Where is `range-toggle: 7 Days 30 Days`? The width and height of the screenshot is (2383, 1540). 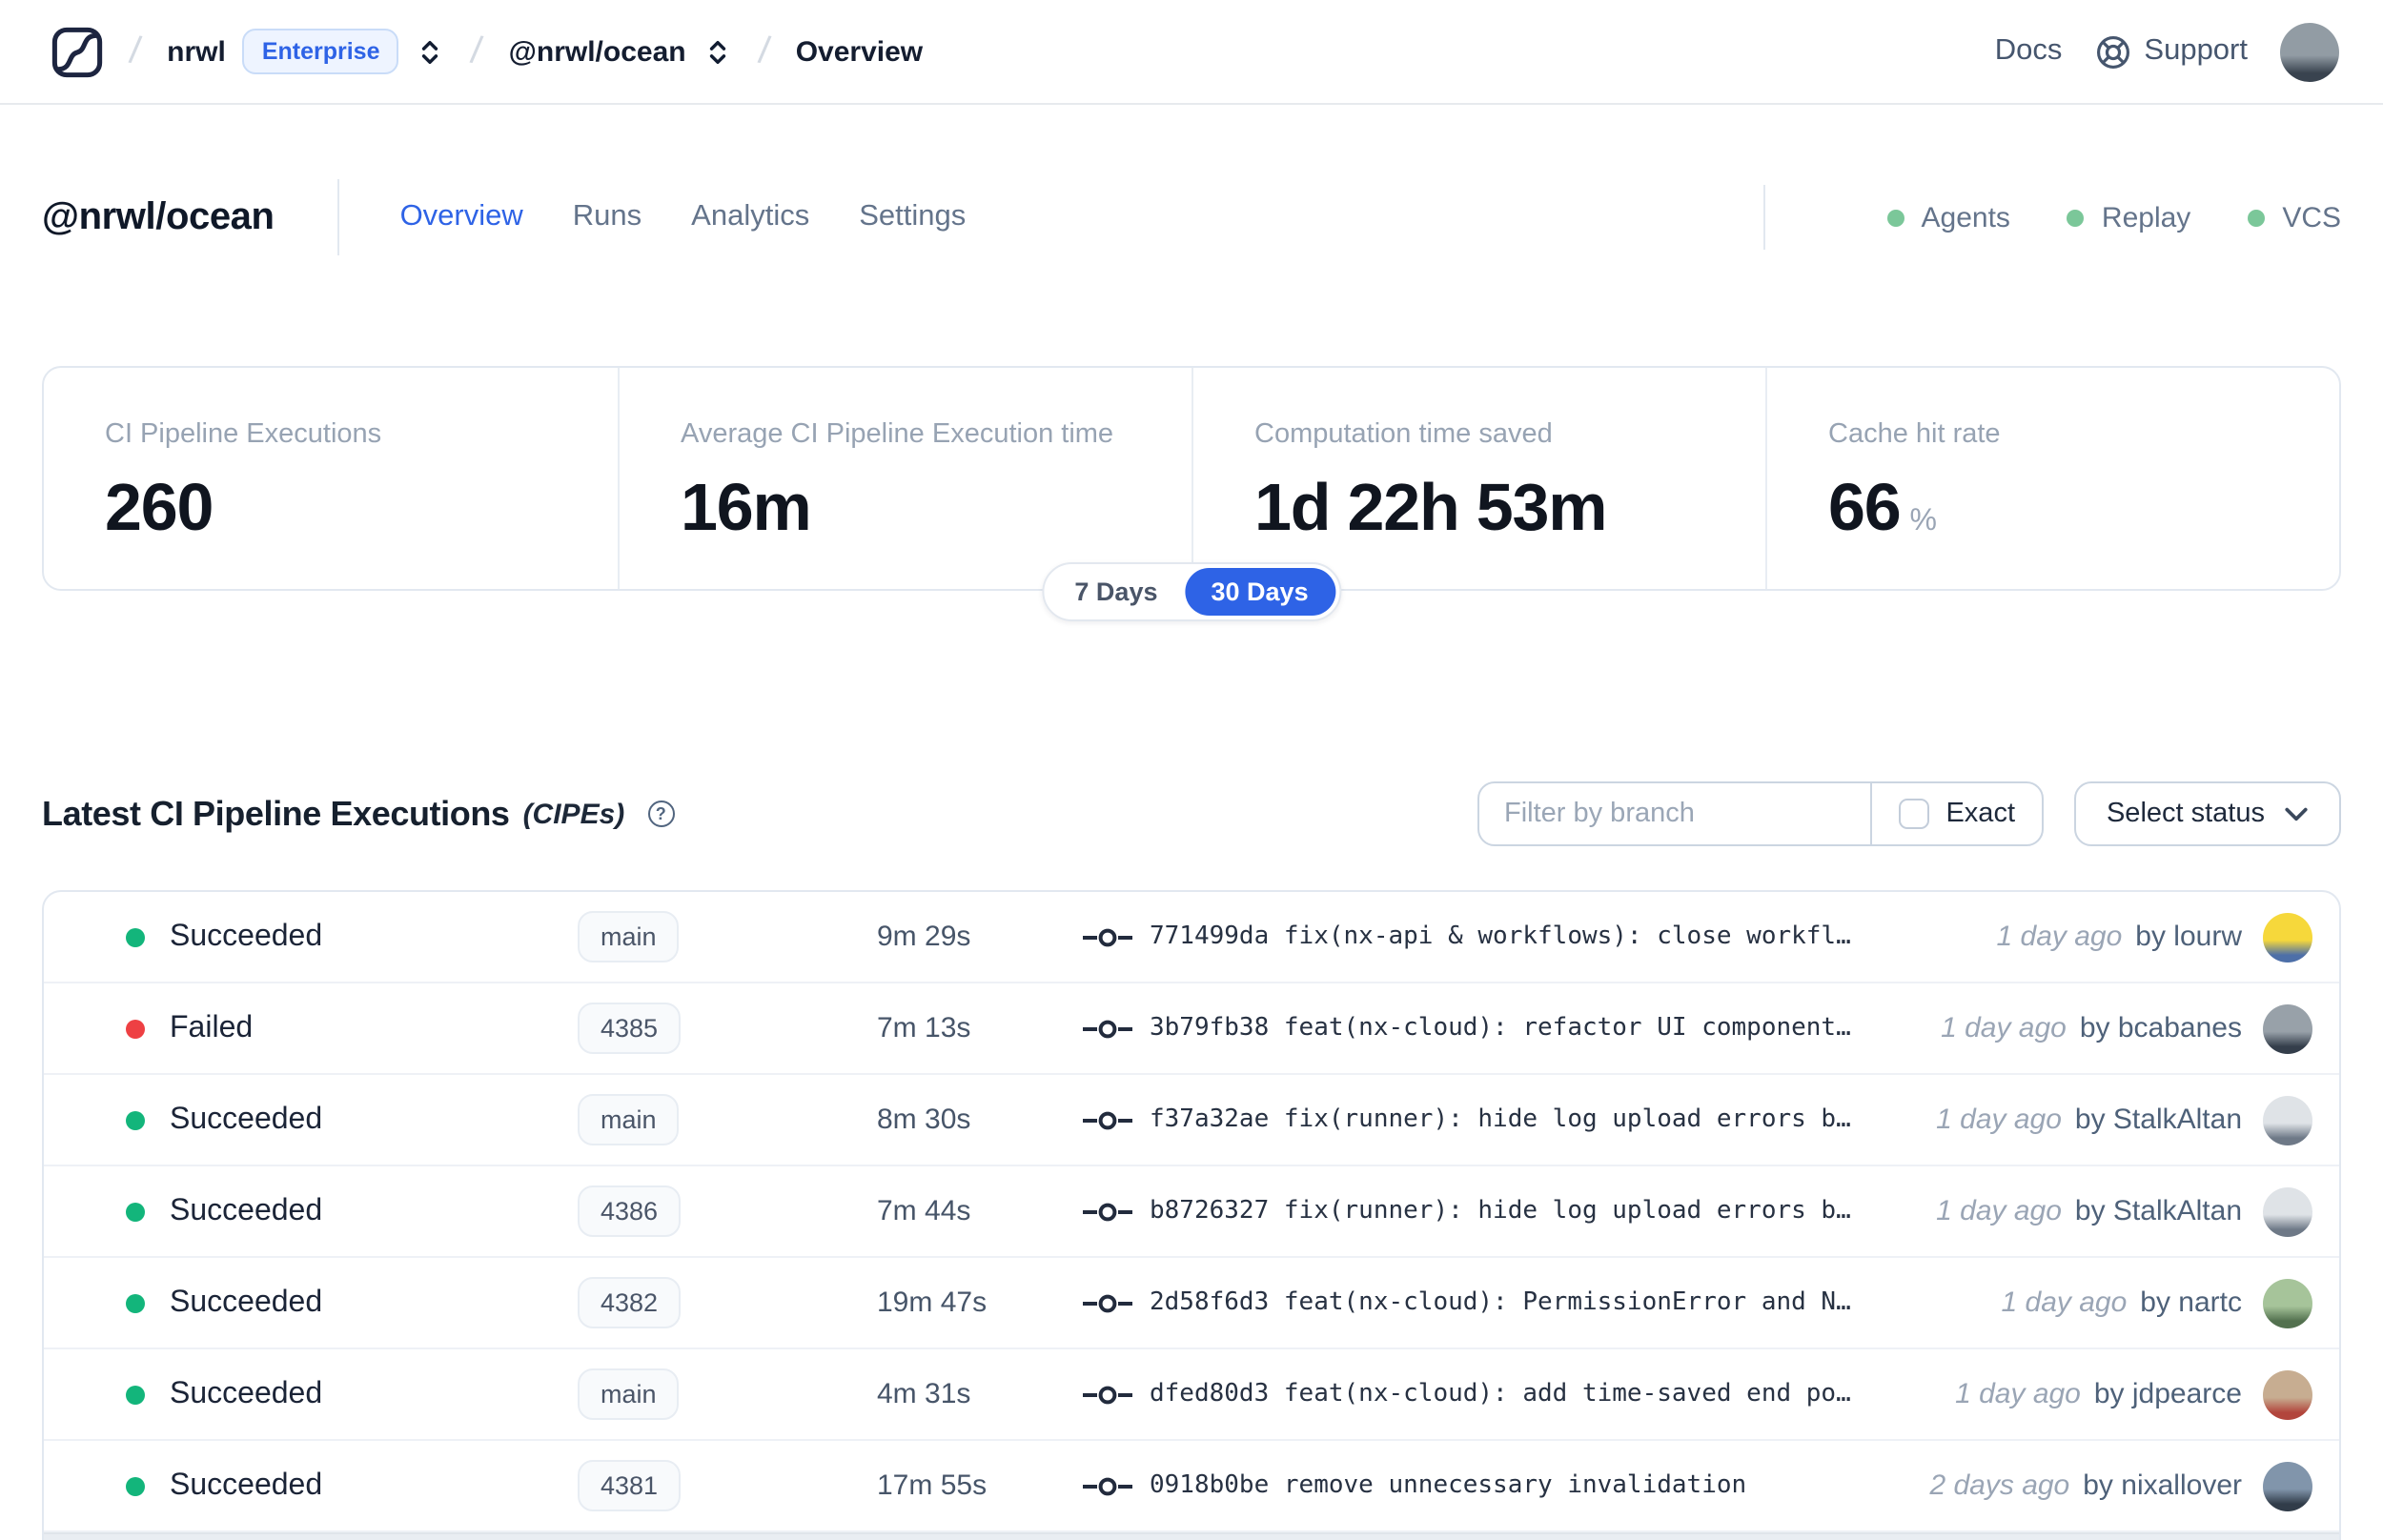
range-toggle: 7 Days 30 Days is located at coordinates (1191, 591).